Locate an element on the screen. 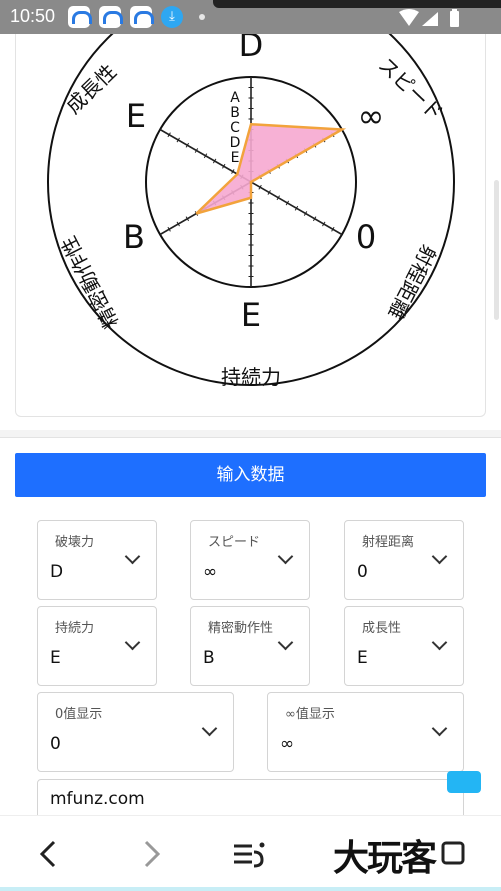 The image size is (501, 891). status-notch is located at coordinates (357, 4).